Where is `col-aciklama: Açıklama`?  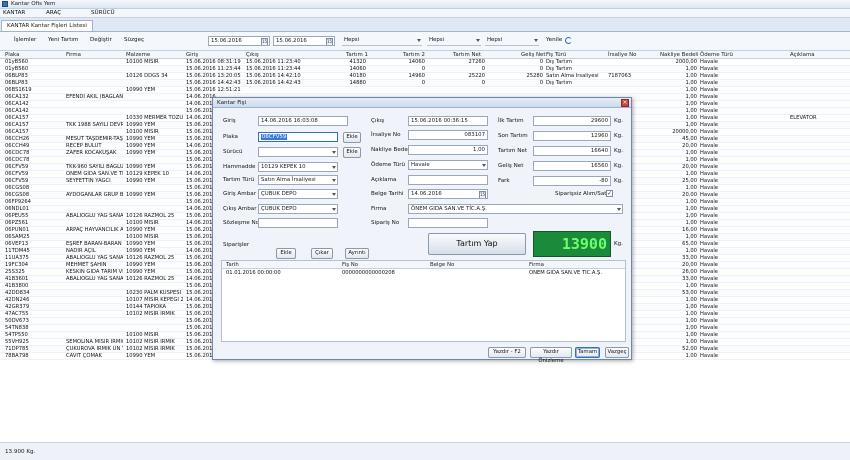
col-aciklama: Açıklama is located at coordinates (802, 55).